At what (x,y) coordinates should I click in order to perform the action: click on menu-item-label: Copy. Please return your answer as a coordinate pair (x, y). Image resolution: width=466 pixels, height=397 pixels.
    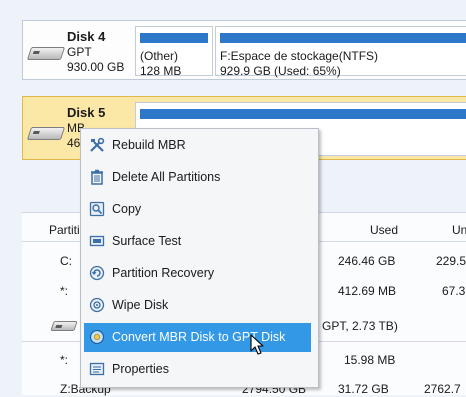
    Looking at the image, I should click on (127, 209).